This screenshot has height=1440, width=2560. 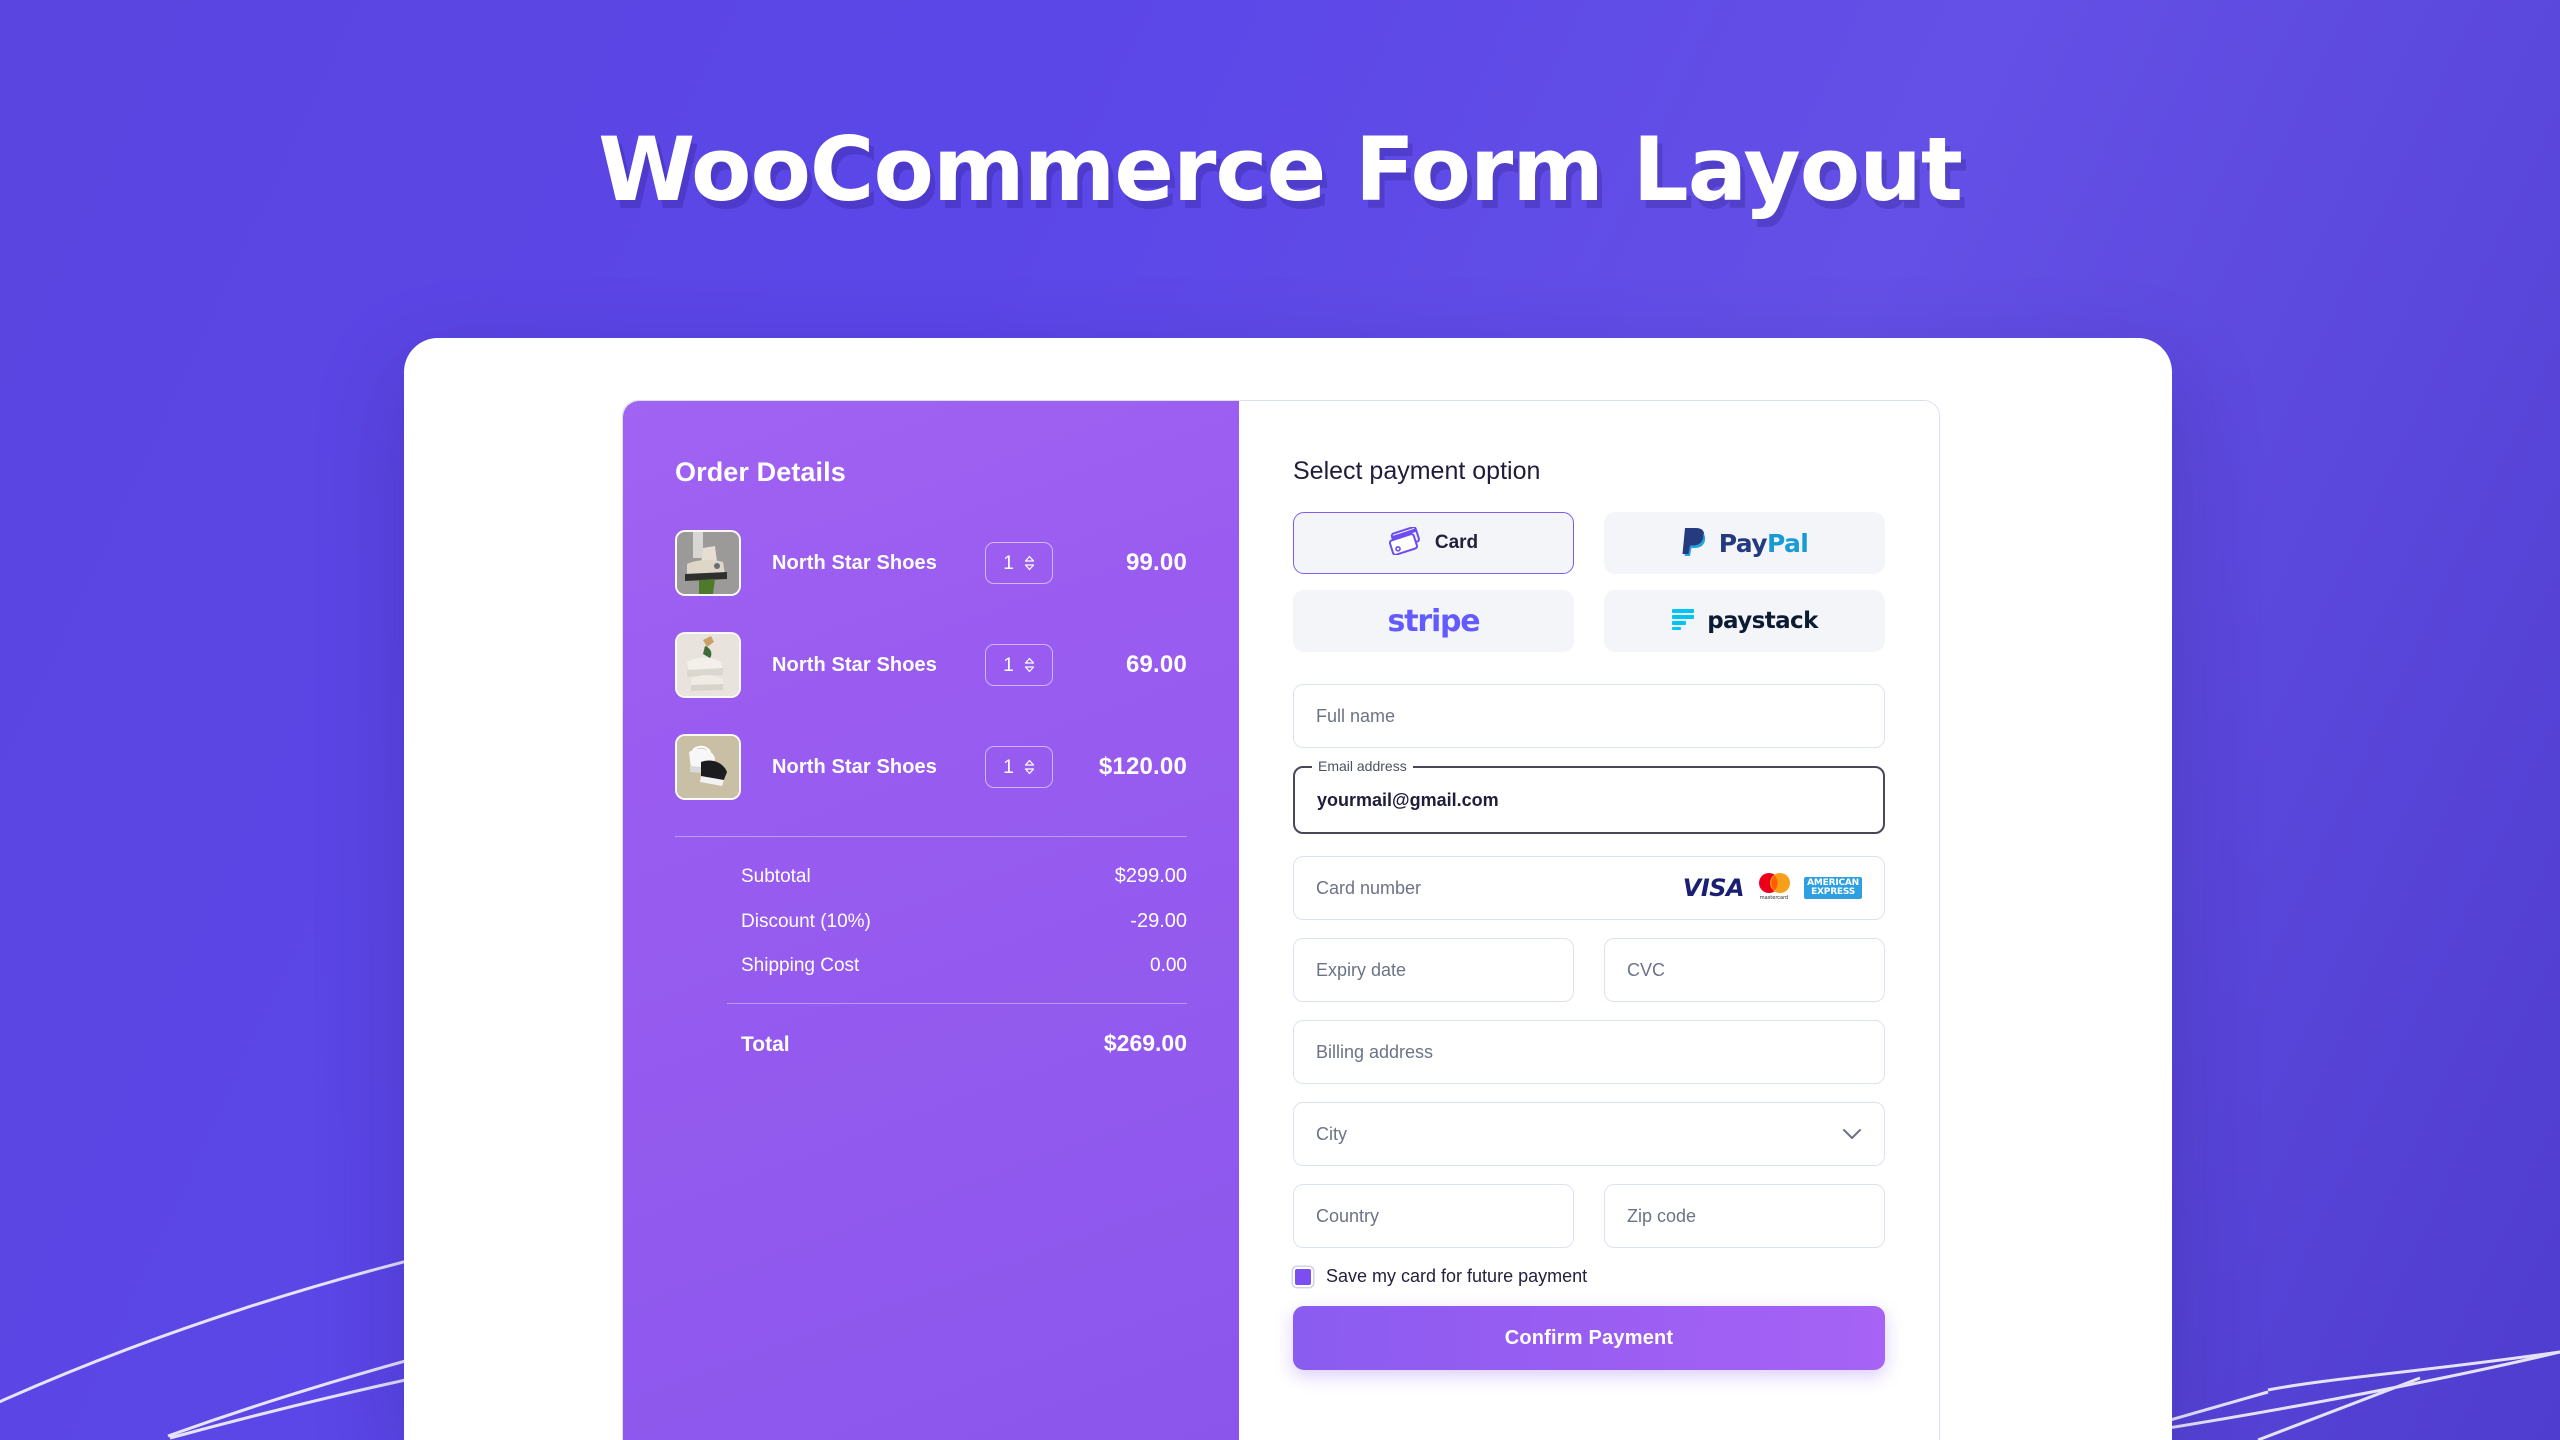 What do you see at coordinates (1589, 796) in the screenshot?
I see `email-field: Email address yourmail@gmail.com` at bounding box center [1589, 796].